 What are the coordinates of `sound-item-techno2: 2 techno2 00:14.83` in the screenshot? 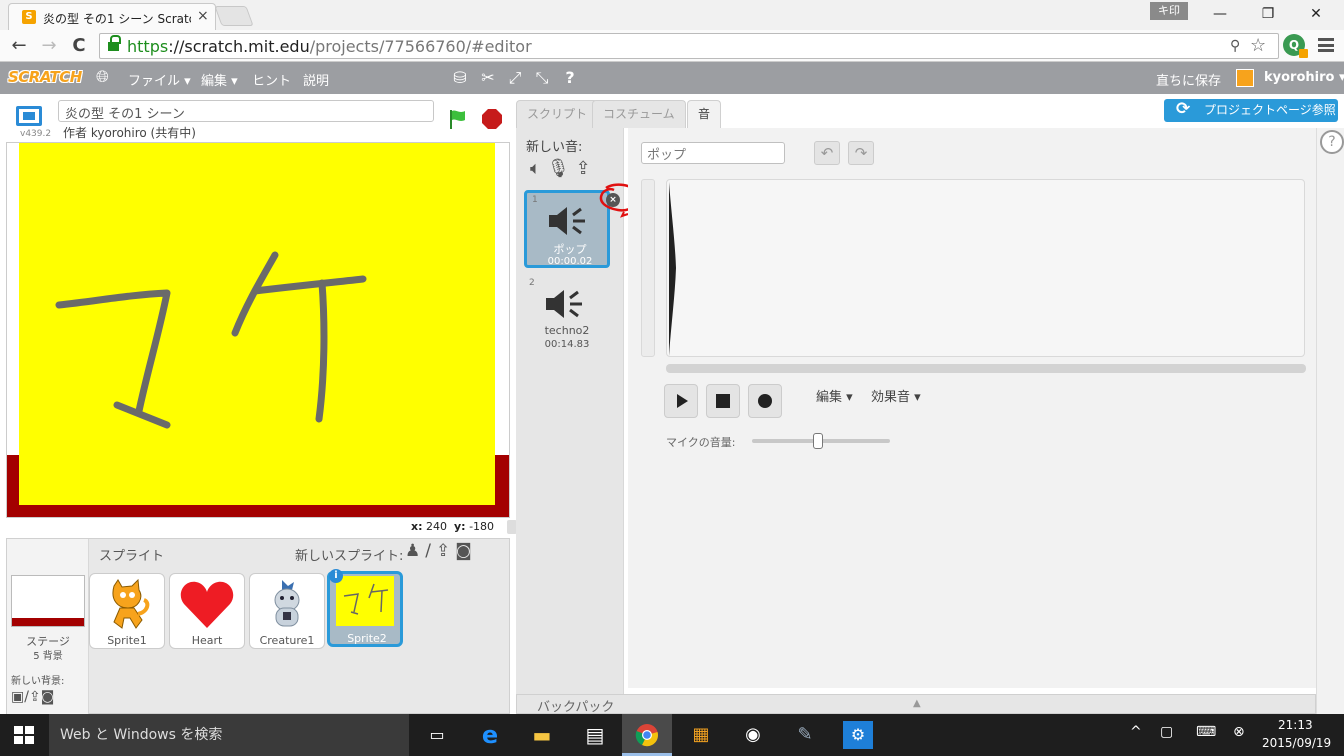 It's located at (567, 315).